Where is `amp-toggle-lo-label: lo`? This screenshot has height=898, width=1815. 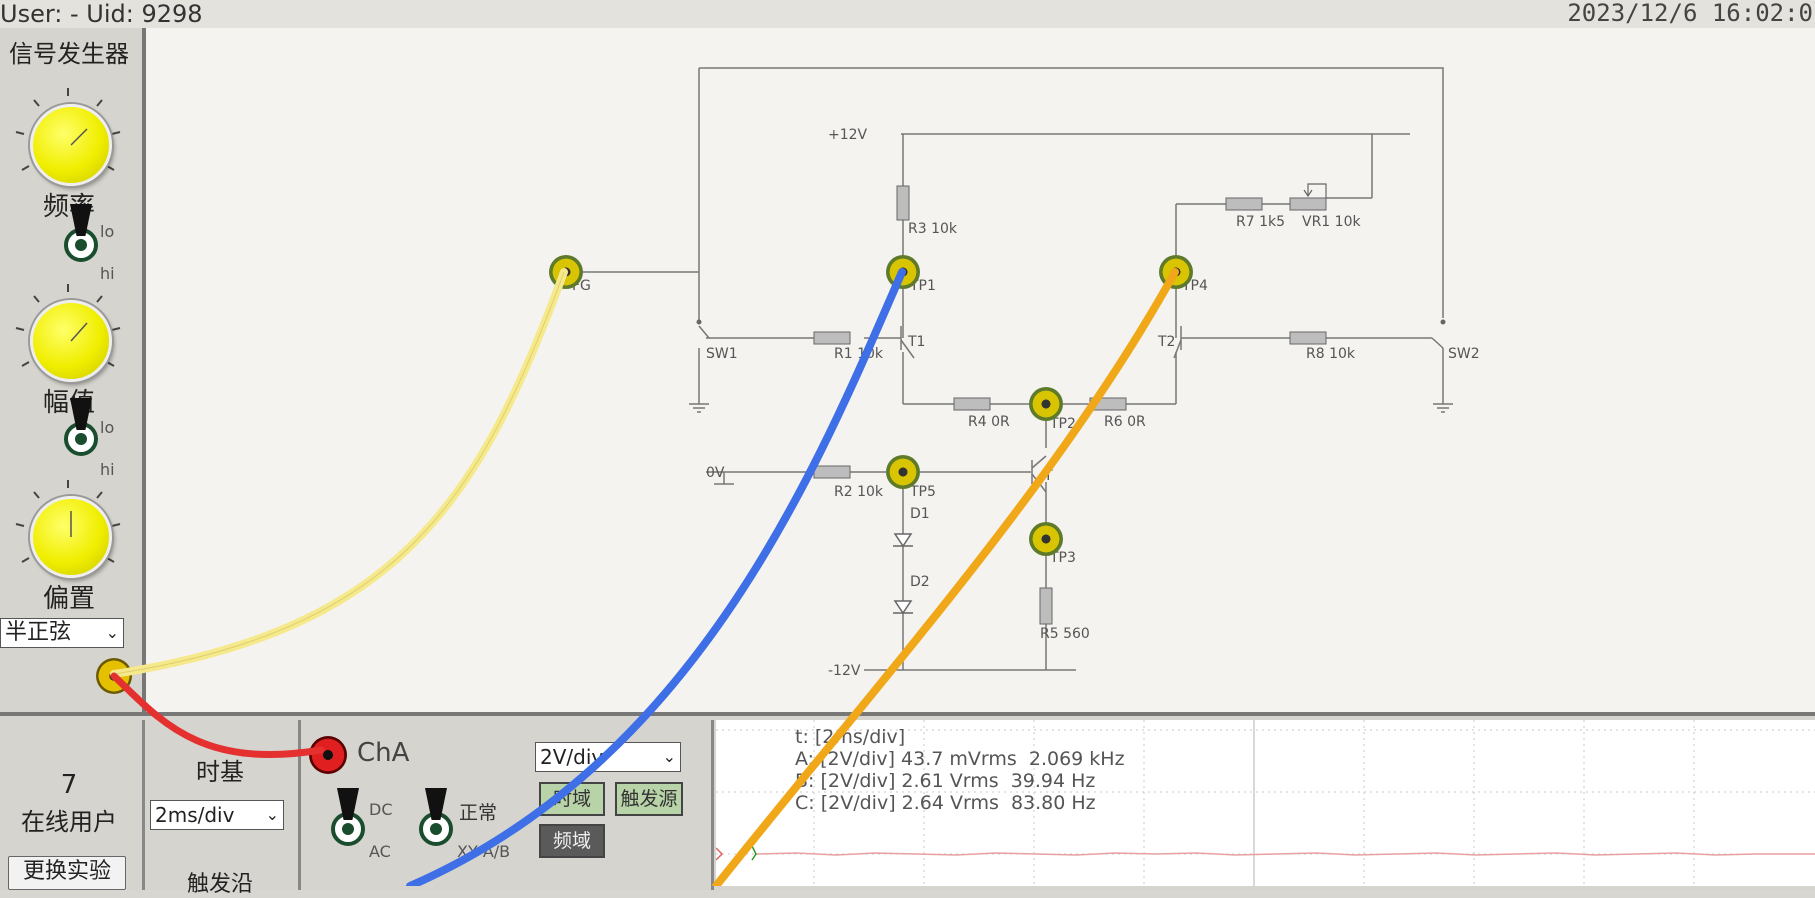 amp-toggle-lo-label: lo is located at coordinates (107, 427).